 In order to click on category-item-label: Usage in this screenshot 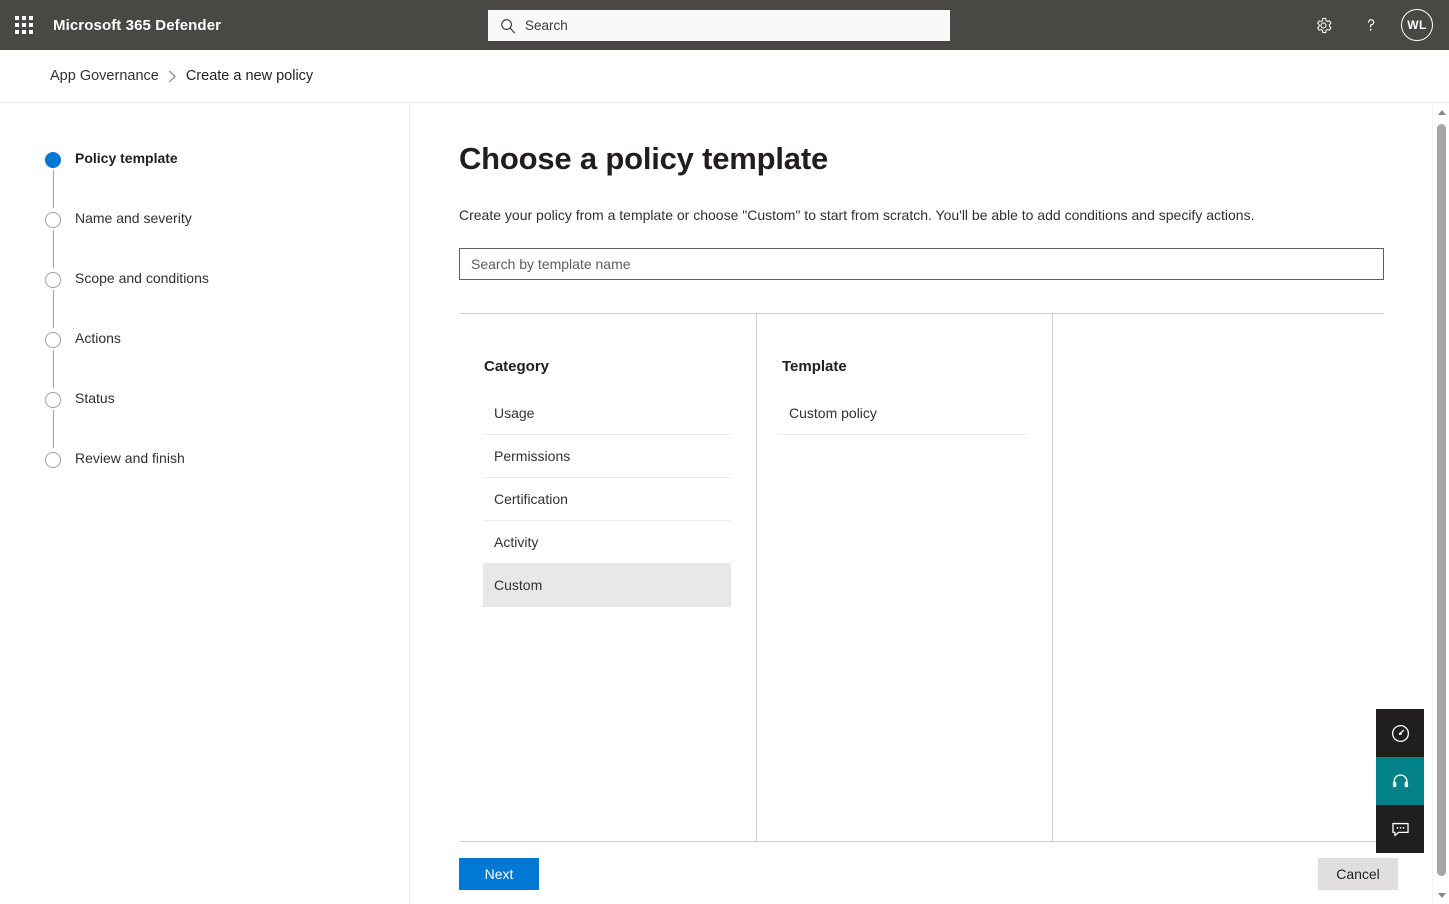, I will do `click(514, 412)`.